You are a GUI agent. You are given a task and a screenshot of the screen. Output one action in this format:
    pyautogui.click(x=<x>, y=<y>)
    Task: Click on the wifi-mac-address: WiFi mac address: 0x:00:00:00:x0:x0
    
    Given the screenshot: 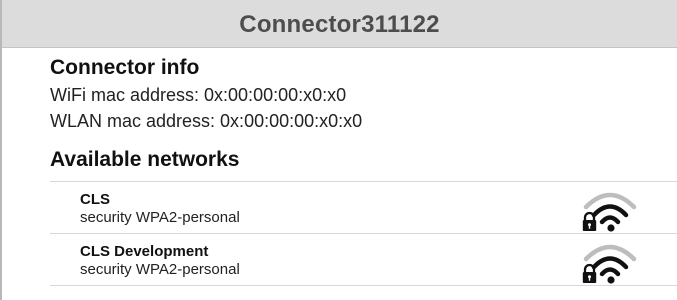 What is the action you would take?
    pyautogui.click(x=198, y=95)
    